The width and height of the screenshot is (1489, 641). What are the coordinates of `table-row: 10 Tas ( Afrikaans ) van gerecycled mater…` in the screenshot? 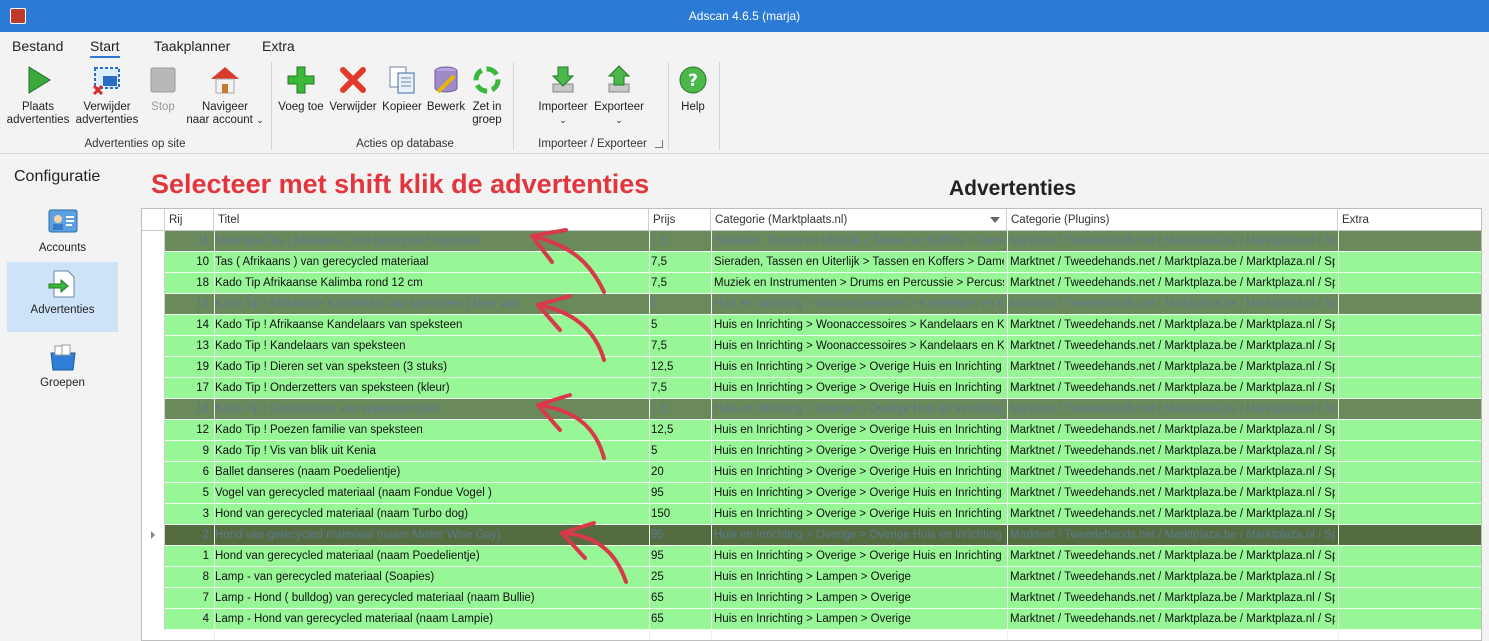 It's located at (823, 262).